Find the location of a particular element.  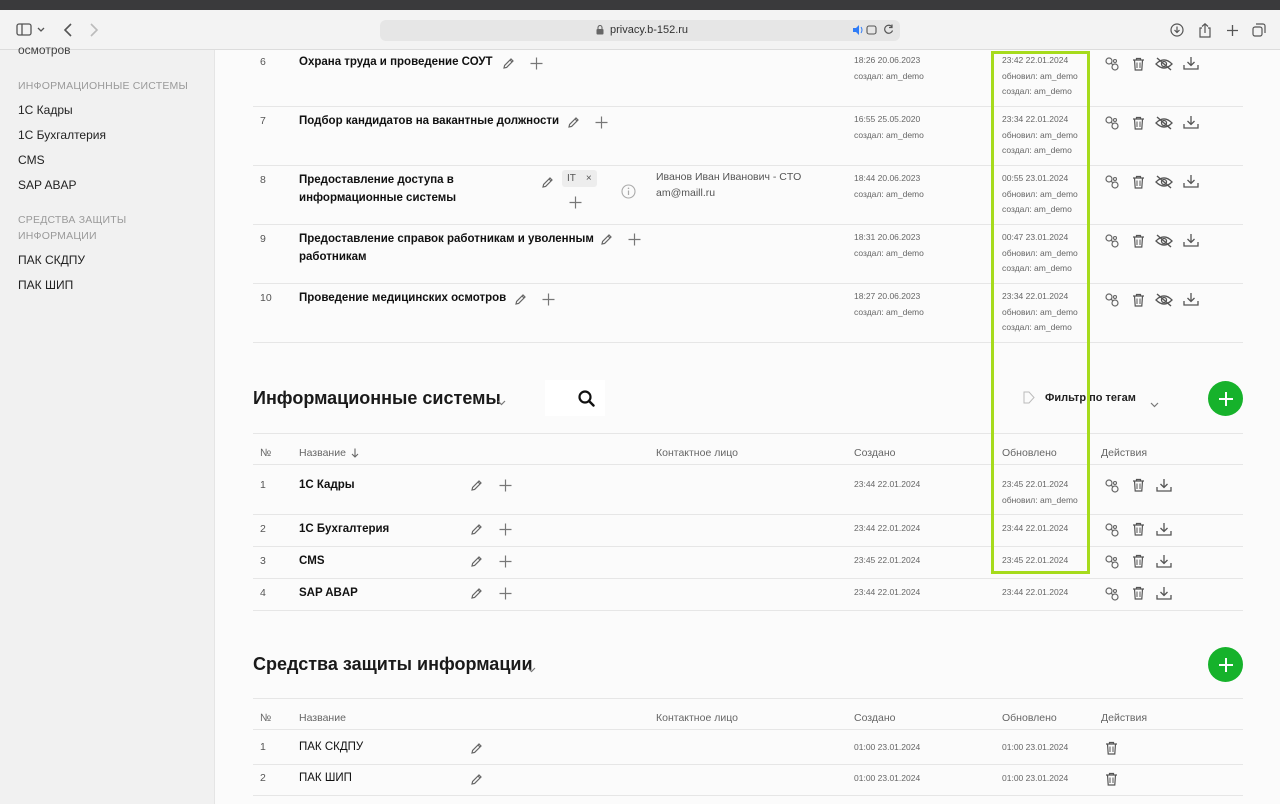

address-bar: privacy.b-152.ru is located at coordinates (640, 30).